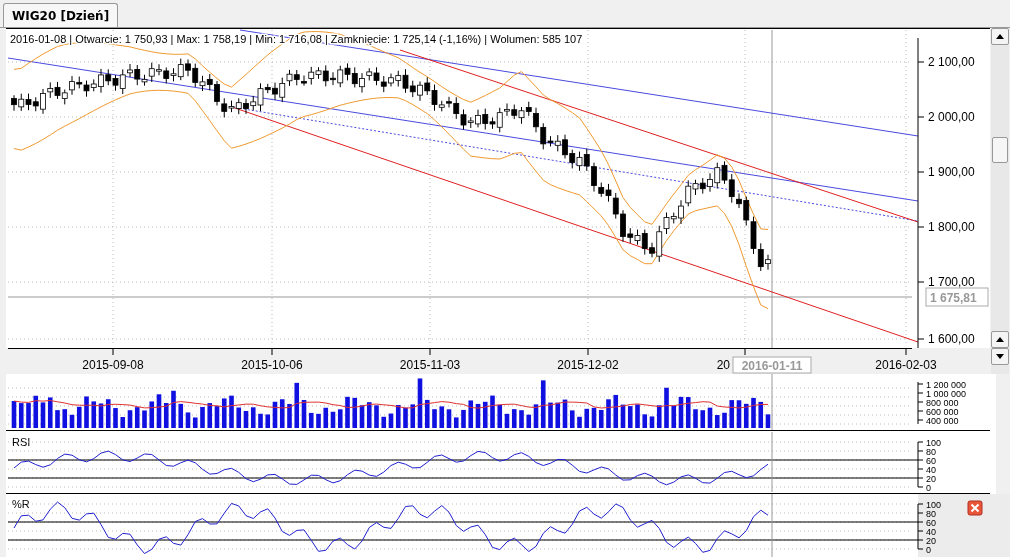 The image size is (1010, 557). What do you see at coordinates (951, 117) in the screenshot?
I see `price-axis-label: 2 000,00` at bounding box center [951, 117].